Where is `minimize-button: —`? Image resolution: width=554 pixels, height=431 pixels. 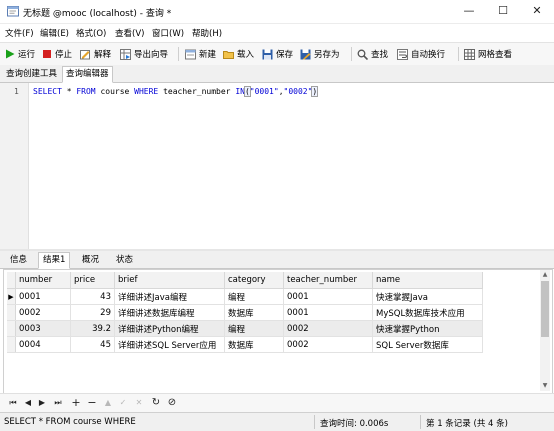
minimize-button: — is located at coordinates (469, 11).